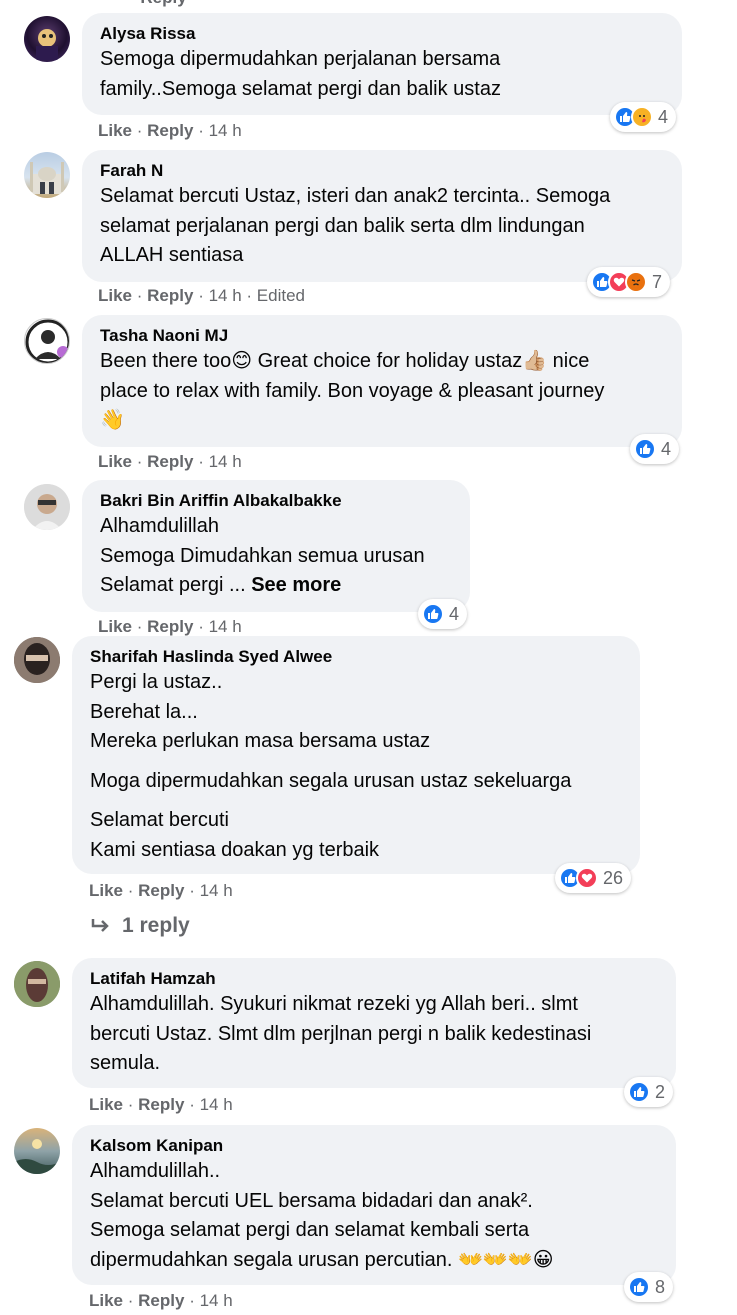 The width and height of the screenshot is (737, 1315). I want to click on comment-text-line: Semoga dipermudahkan perjalanan bersama, so click(300, 59).